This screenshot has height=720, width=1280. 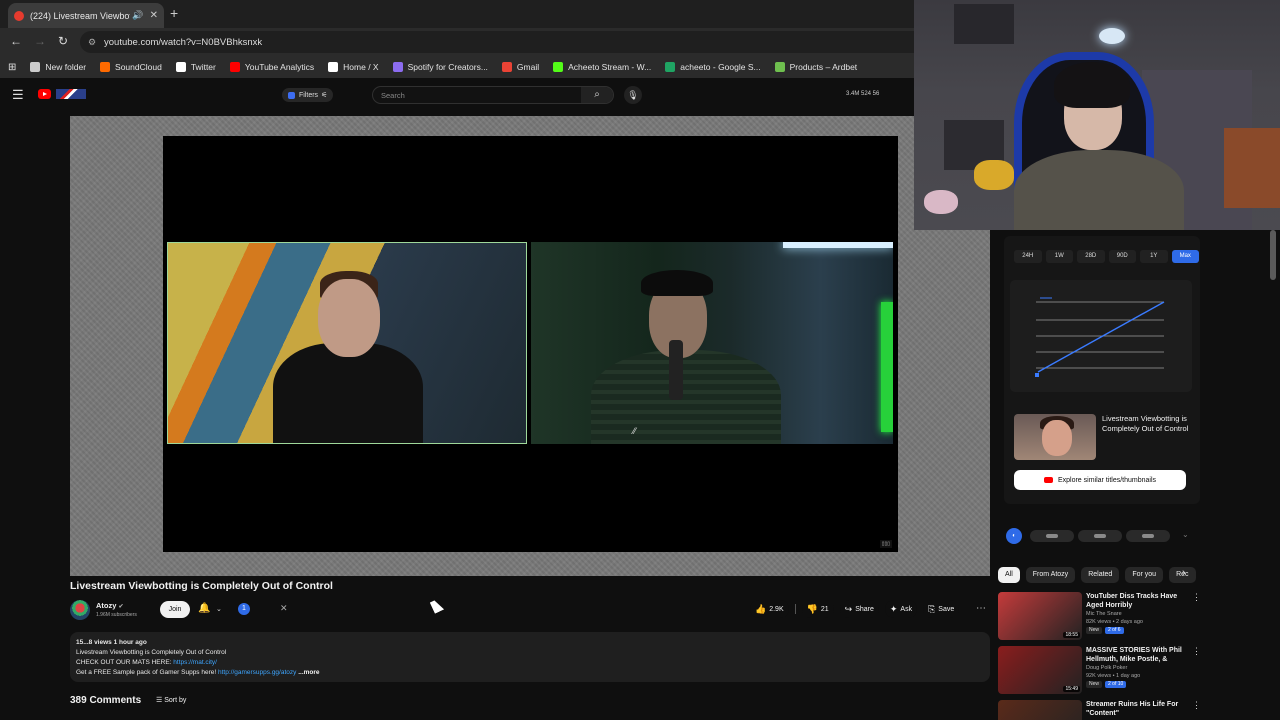 What do you see at coordinates (633, 95) in the screenshot?
I see `mic-icon: 🎙` at bounding box center [633, 95].